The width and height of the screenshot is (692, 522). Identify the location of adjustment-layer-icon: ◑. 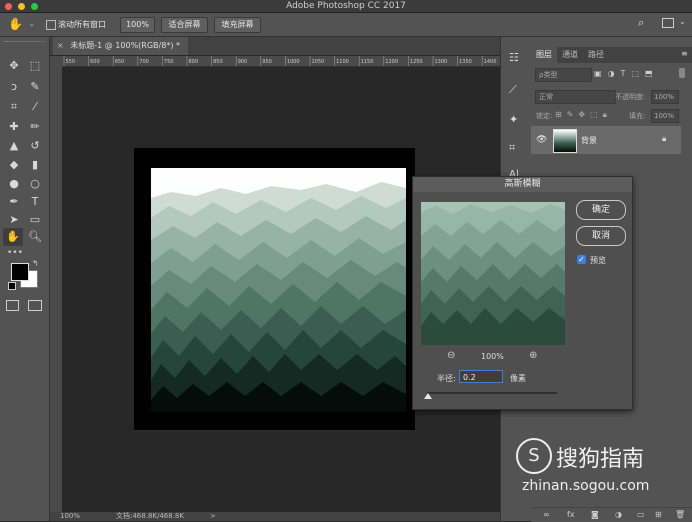
(618, 514).